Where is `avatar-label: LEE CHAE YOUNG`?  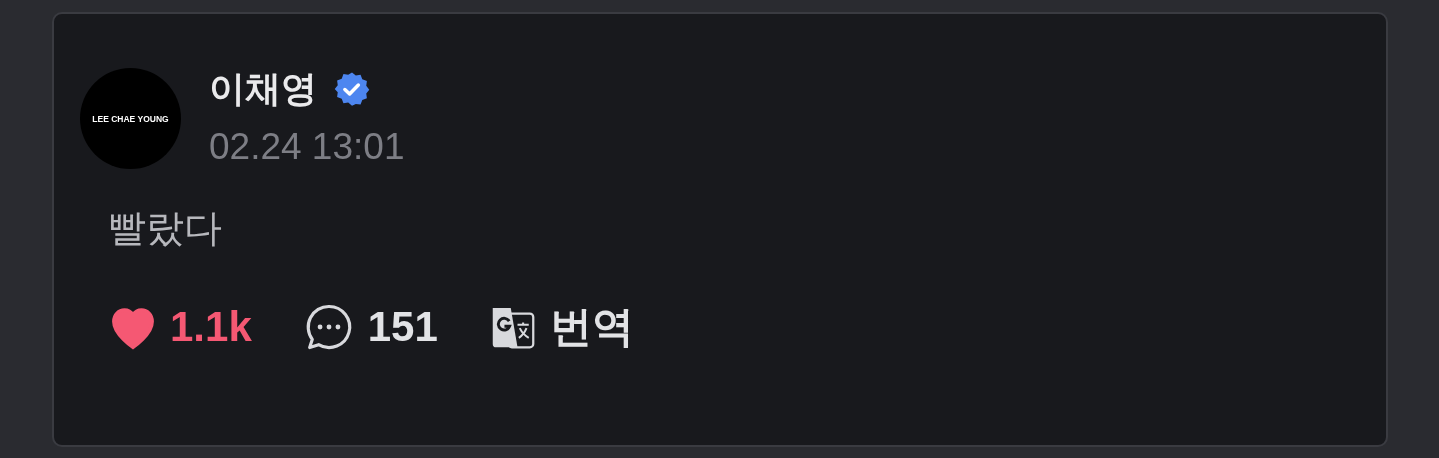
avatar-label: LEE CHAE YOUNG is located at coordinates (130, 118).